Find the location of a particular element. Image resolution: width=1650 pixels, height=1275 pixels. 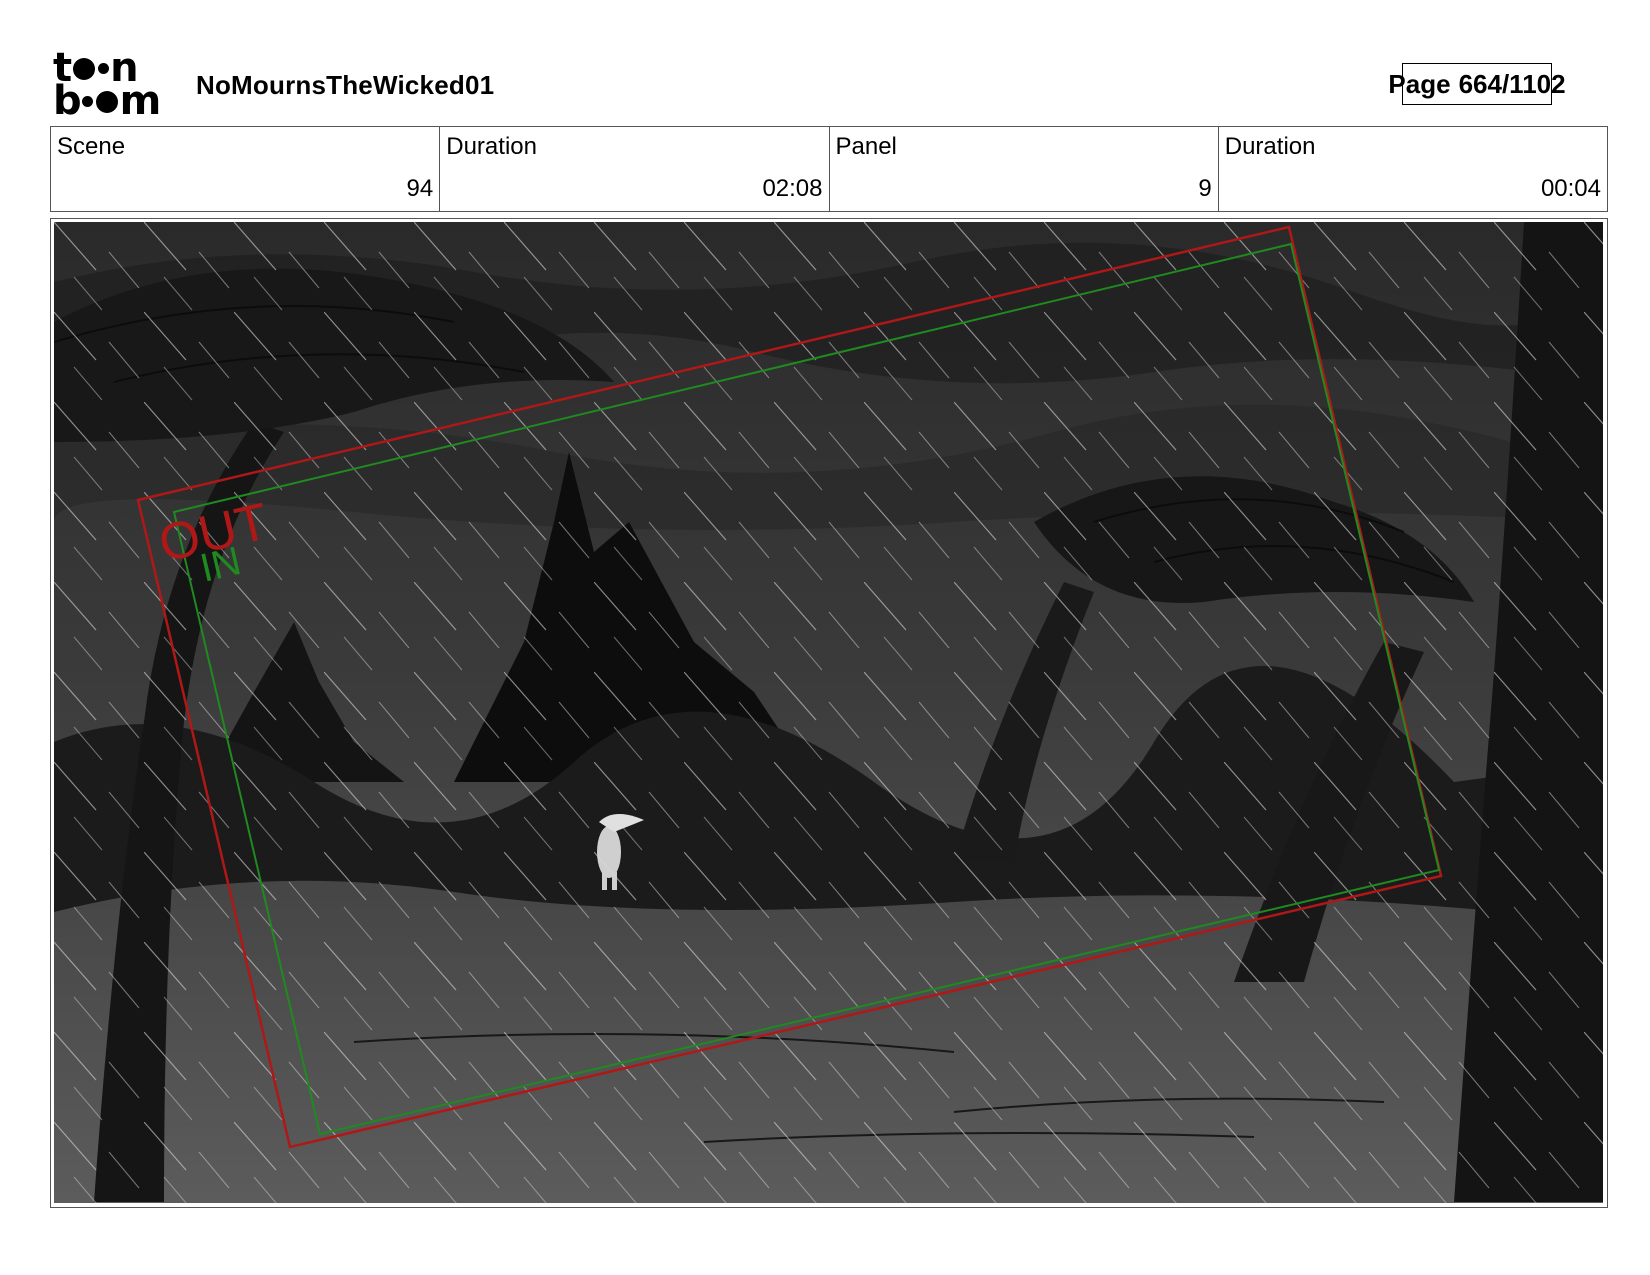

panel-duration-value: 00:04 is located at coordinates (1570, 188).